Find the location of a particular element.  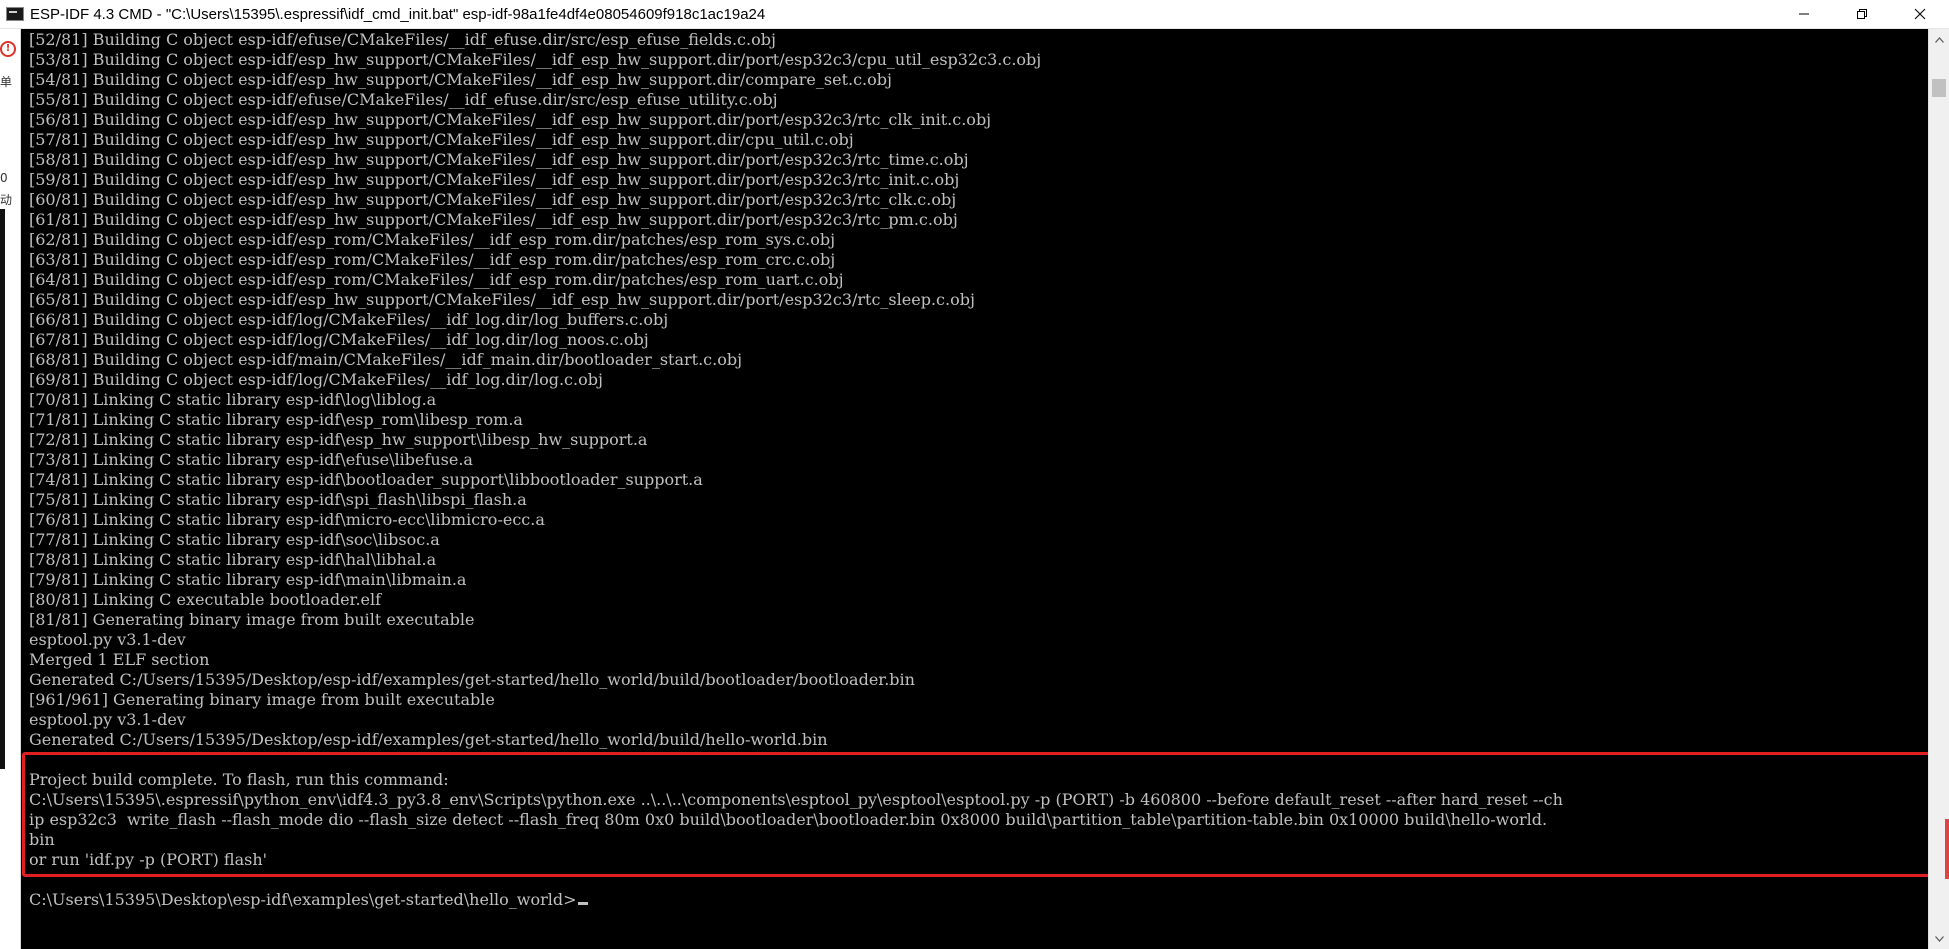

background-glyph: 单 is located at coordinates (6, 82).